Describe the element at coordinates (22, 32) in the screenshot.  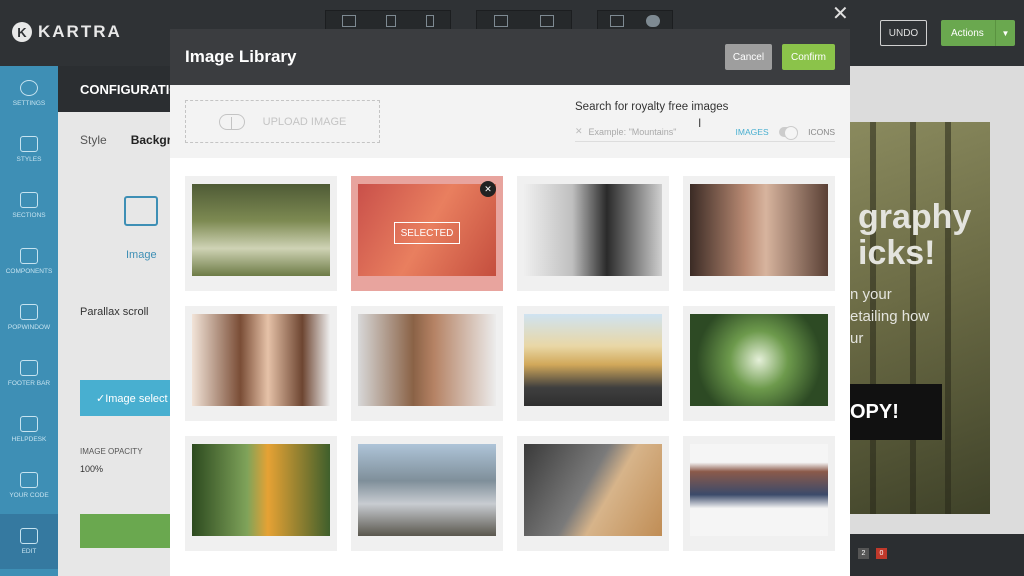
I see `logo-mark-icon: K` at that location.